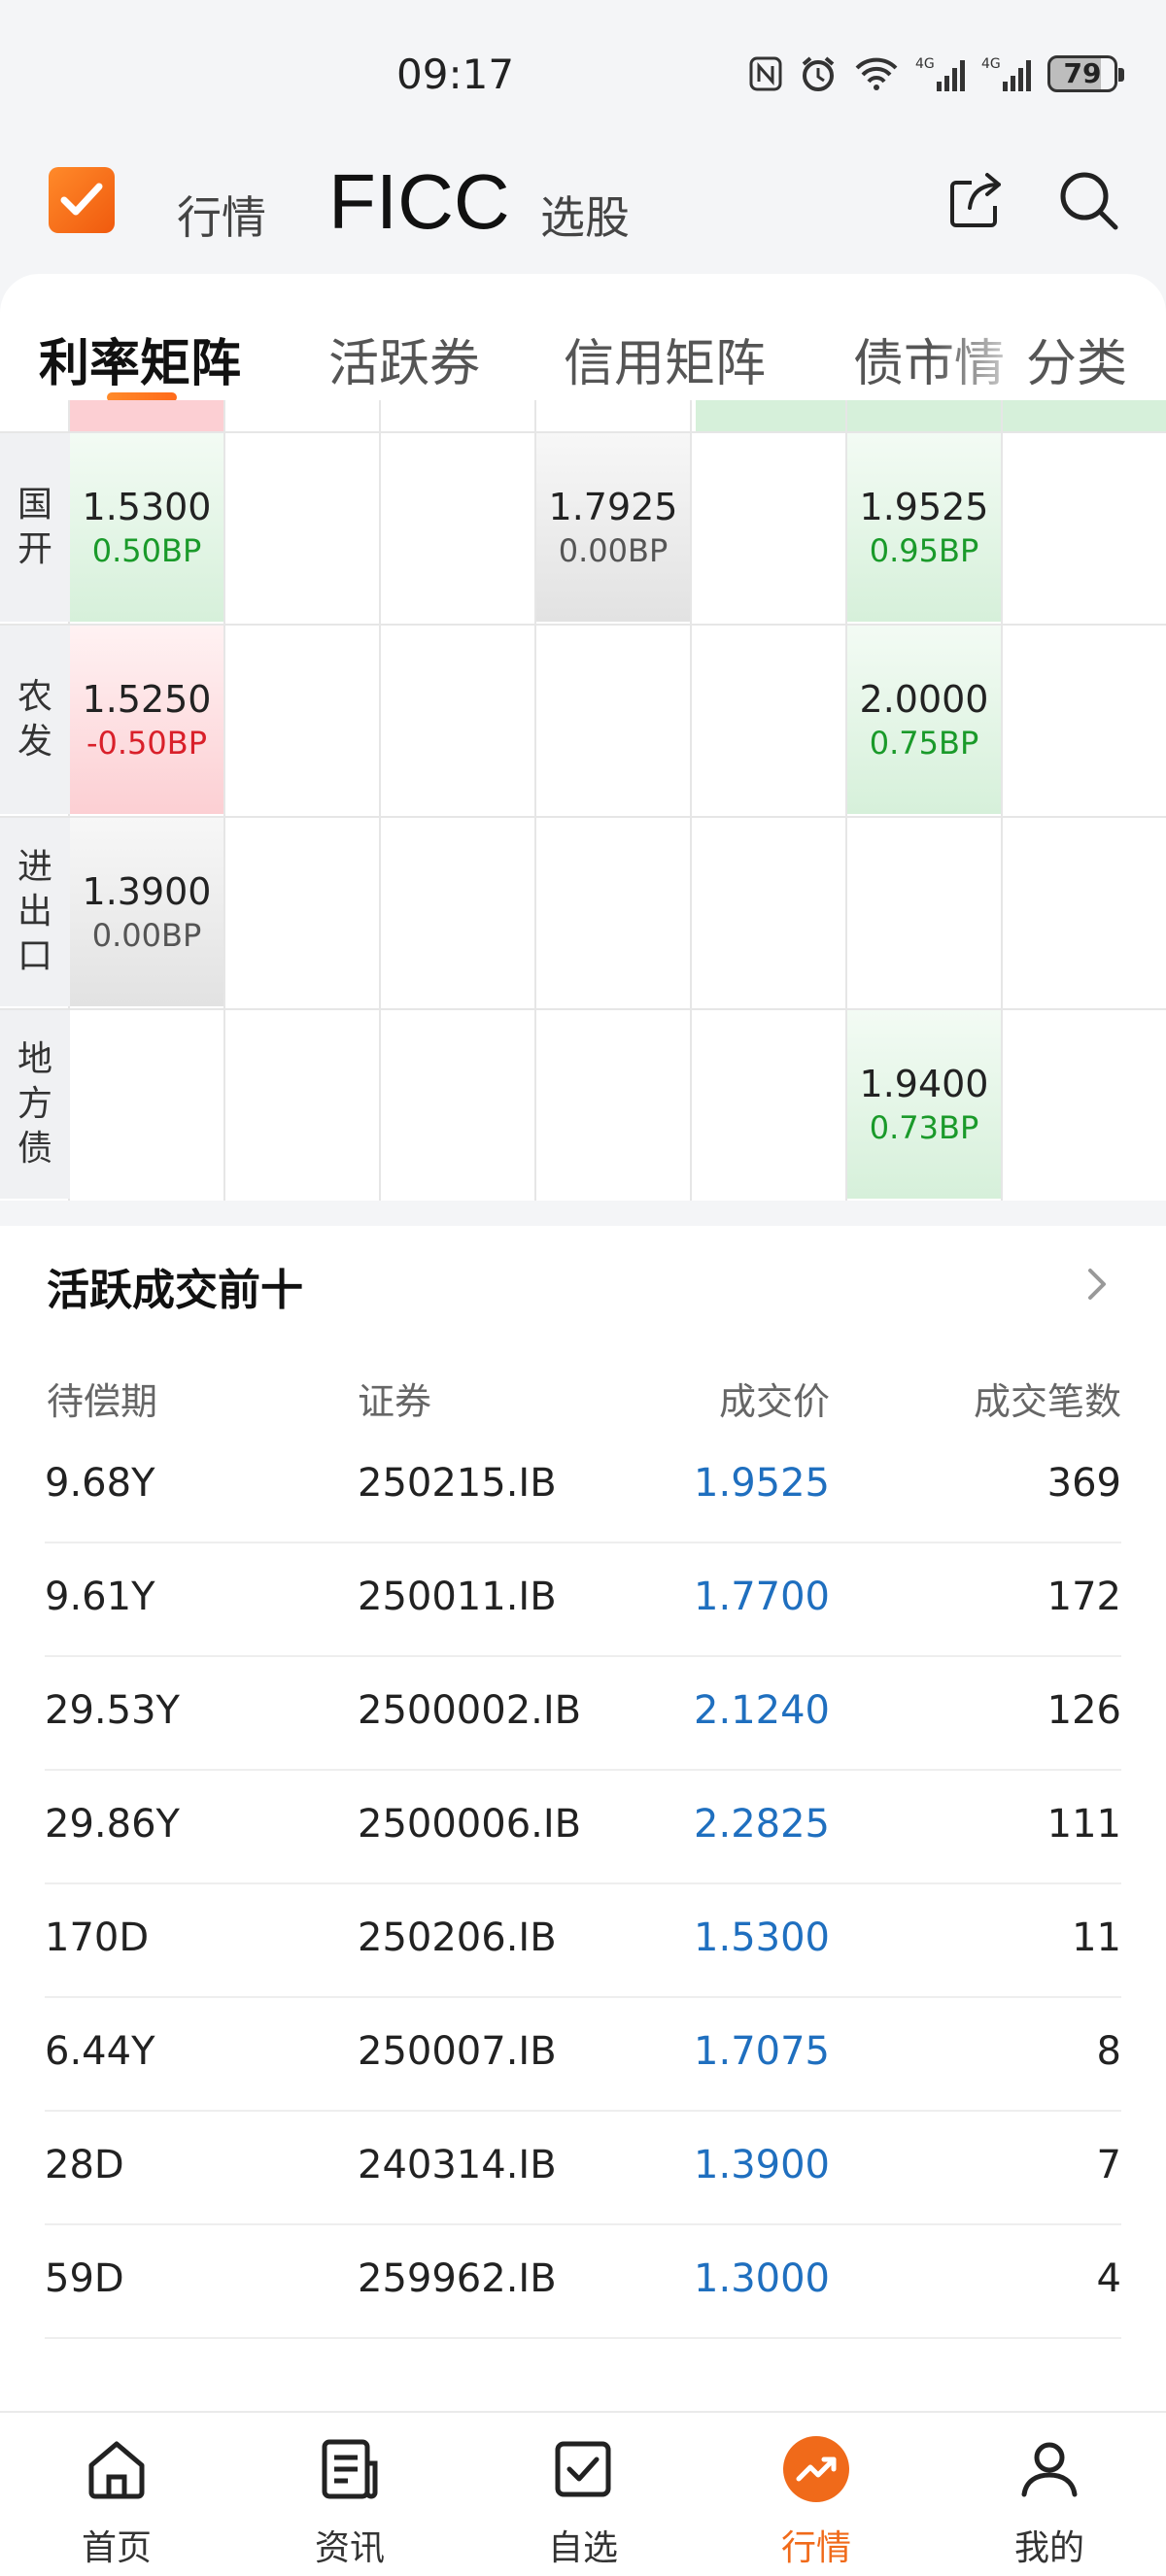 The image size is (1166, 2576). I want to click on row-label-char: 国, so click(34, 505).